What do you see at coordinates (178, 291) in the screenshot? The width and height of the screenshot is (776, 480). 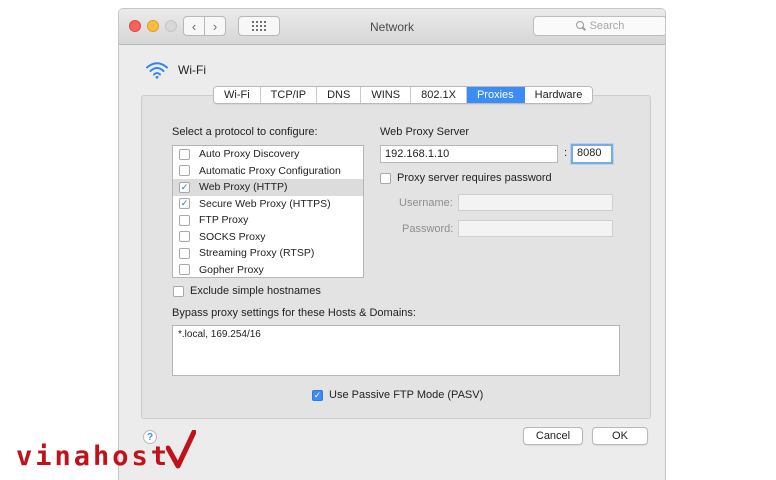 I see `exclude-hostnames-checkbox` at bounding box center [178, 291].